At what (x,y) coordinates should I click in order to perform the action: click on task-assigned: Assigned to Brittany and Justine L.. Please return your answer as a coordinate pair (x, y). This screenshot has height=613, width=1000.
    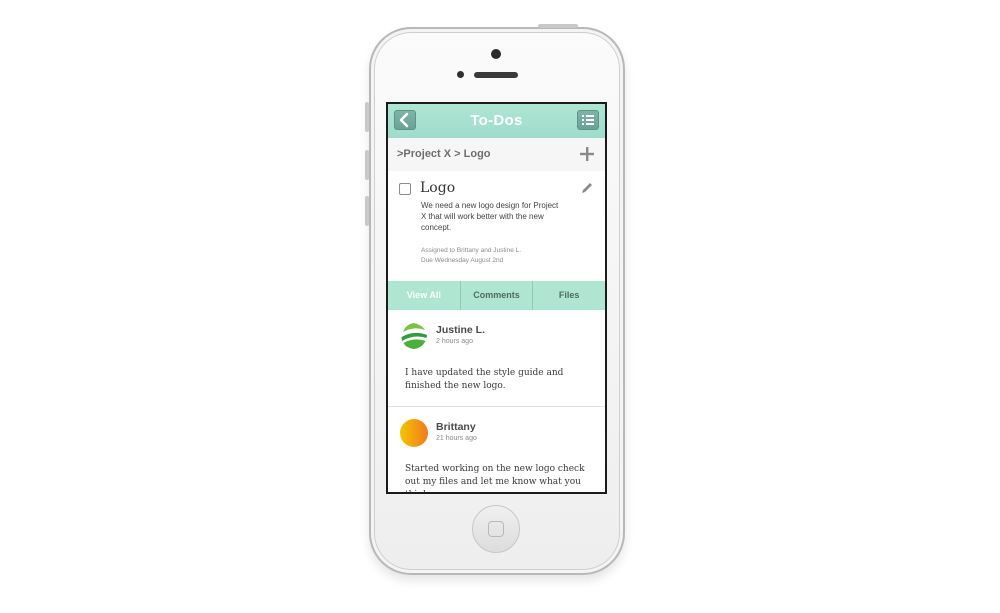
    Looking at the image, I should click on (471, 250).